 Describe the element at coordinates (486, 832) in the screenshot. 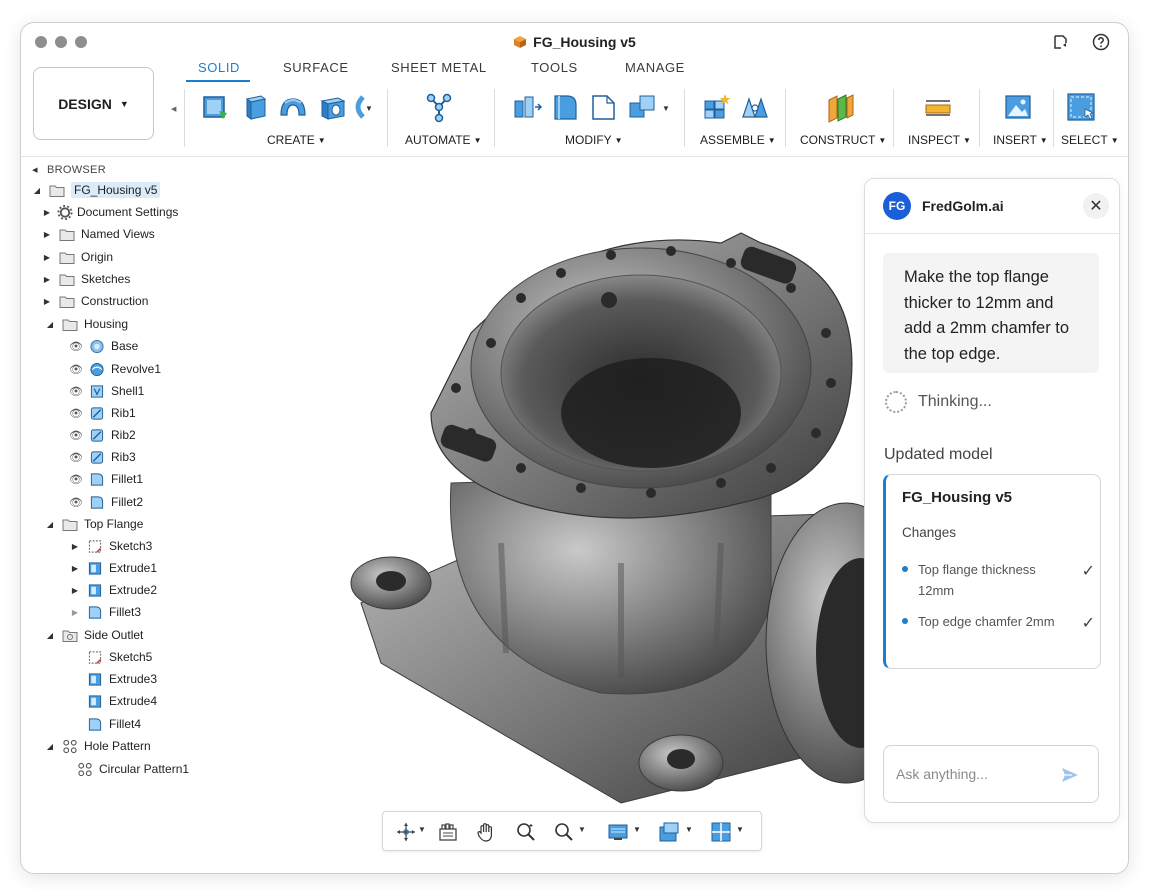

I see `pan-hand-icon` at that location.